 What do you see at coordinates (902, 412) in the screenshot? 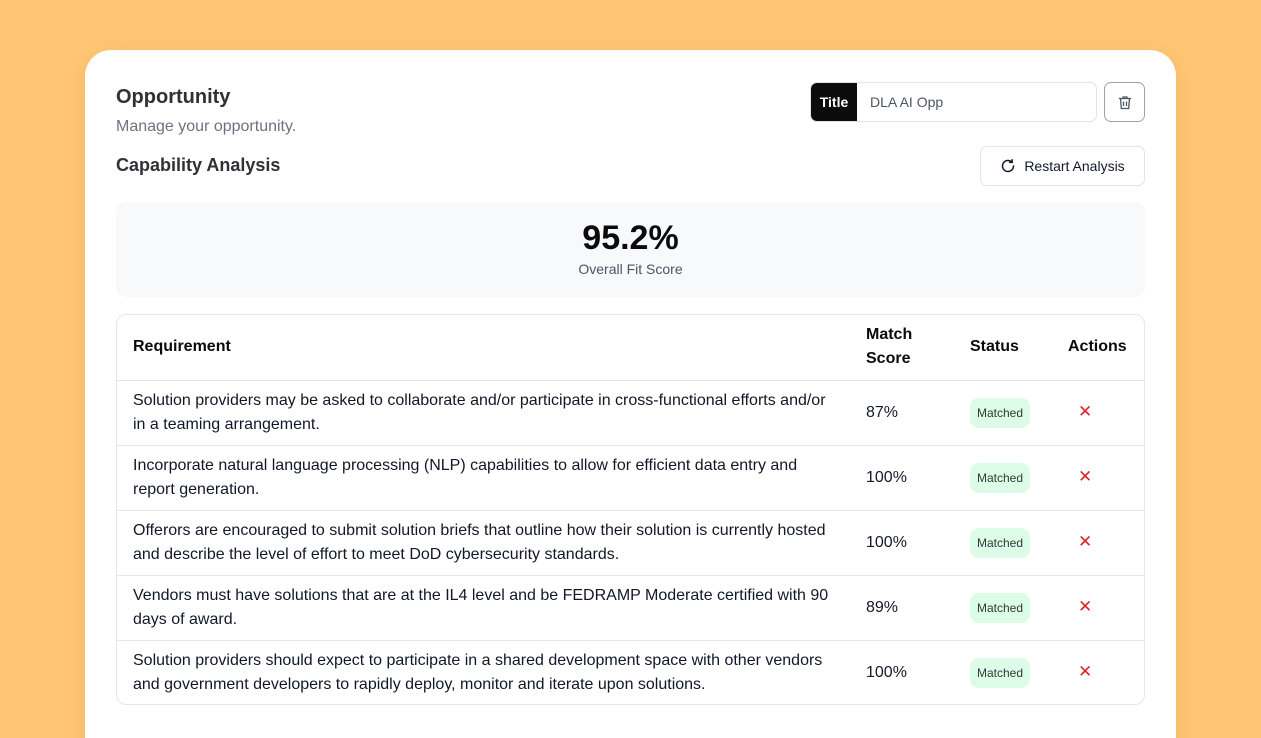
I see `match-score: 87%` at bounding box center [902, 412].